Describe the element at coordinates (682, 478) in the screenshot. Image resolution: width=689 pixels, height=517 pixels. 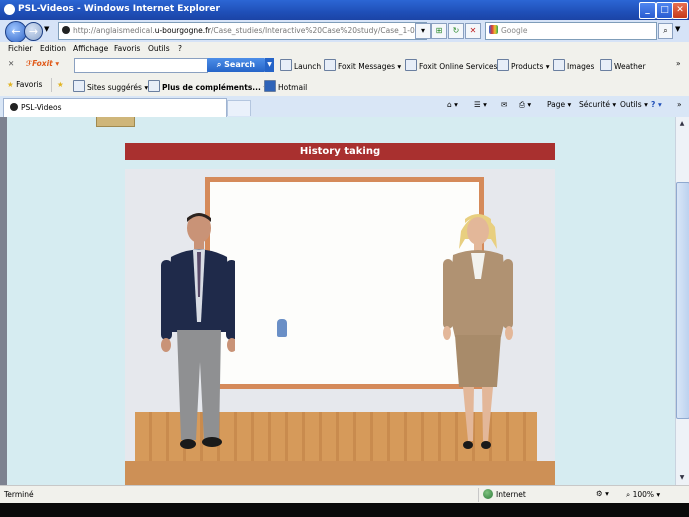
I see `scroll-down-arrow: ▼` at that location.